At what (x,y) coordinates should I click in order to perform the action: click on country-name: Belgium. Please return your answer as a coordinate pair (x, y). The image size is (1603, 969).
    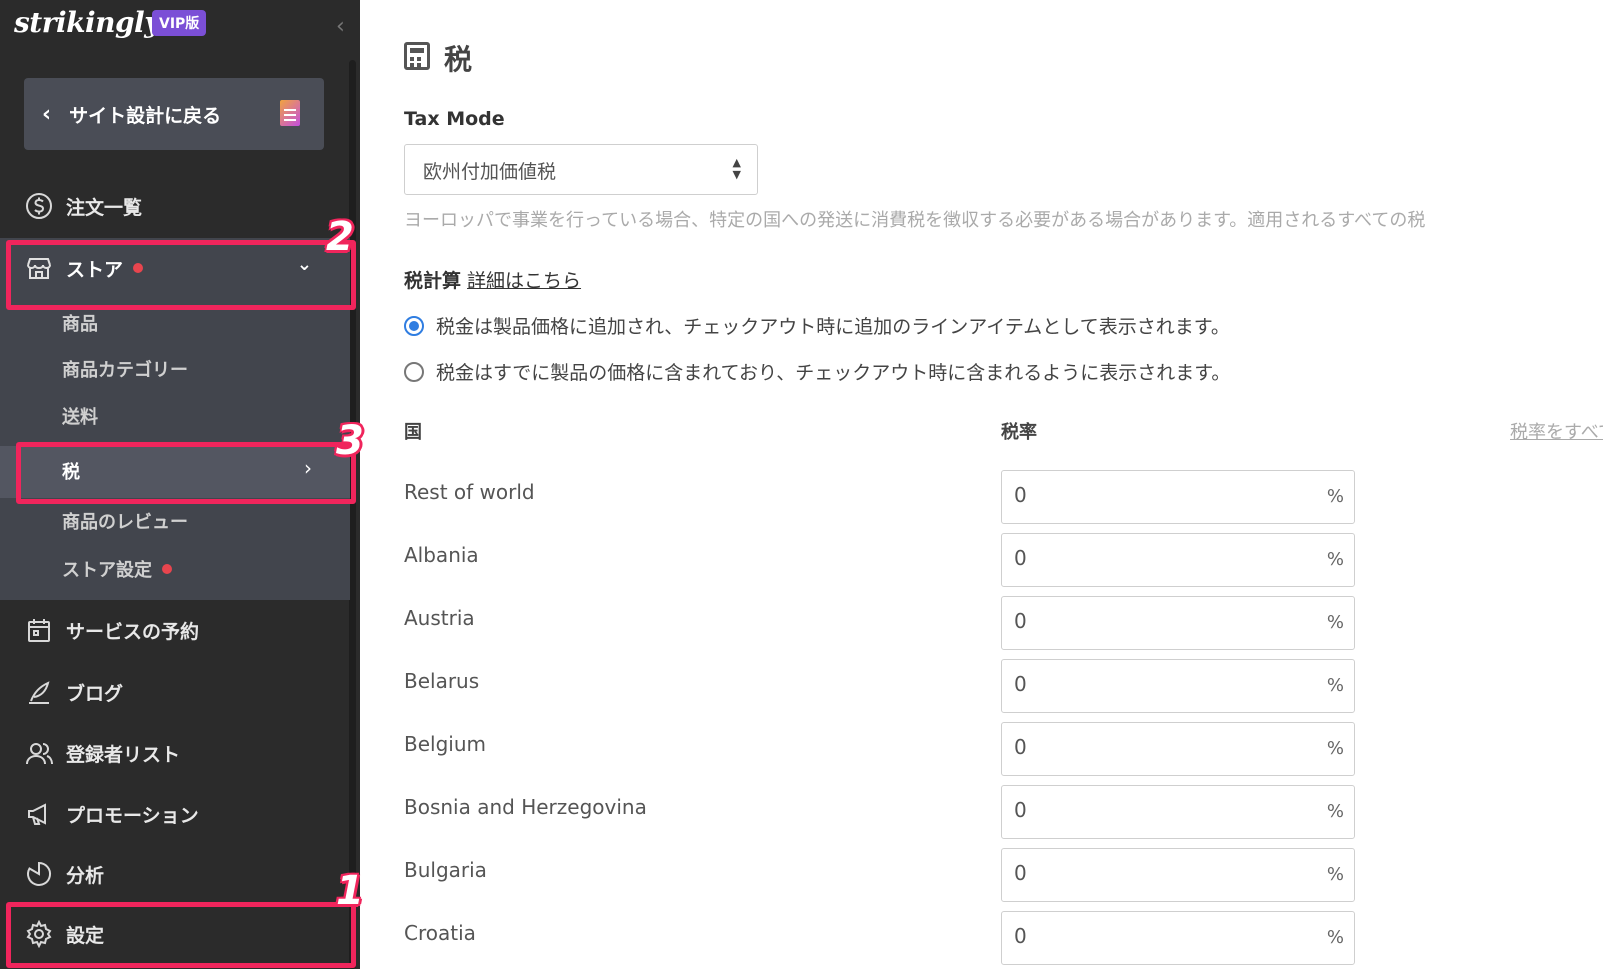
    Looking at the image, I should click on (445, 744).